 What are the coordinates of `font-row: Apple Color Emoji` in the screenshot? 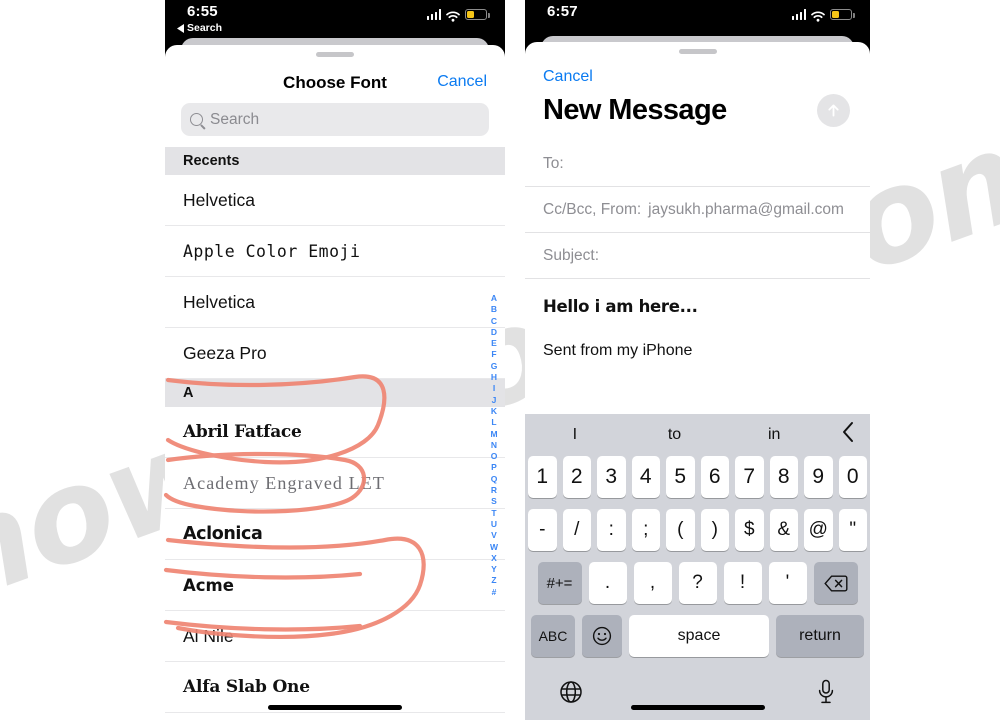 It's located at (335, 251).